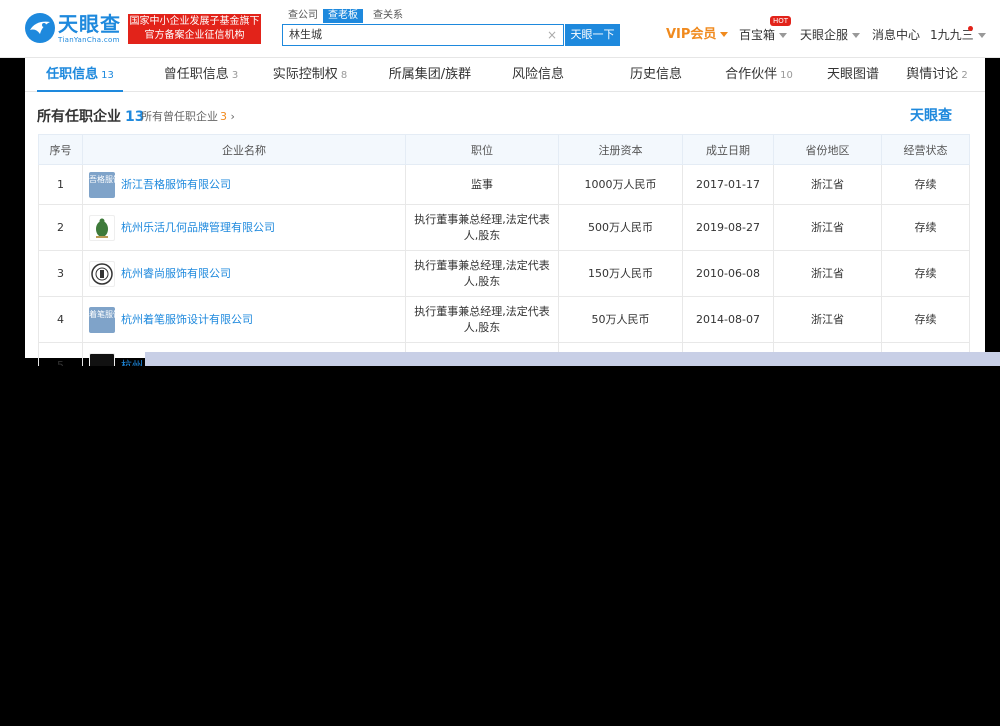  I want to click on company-link: 杭州着笔服饰设计有限公司, so click(187, 319).